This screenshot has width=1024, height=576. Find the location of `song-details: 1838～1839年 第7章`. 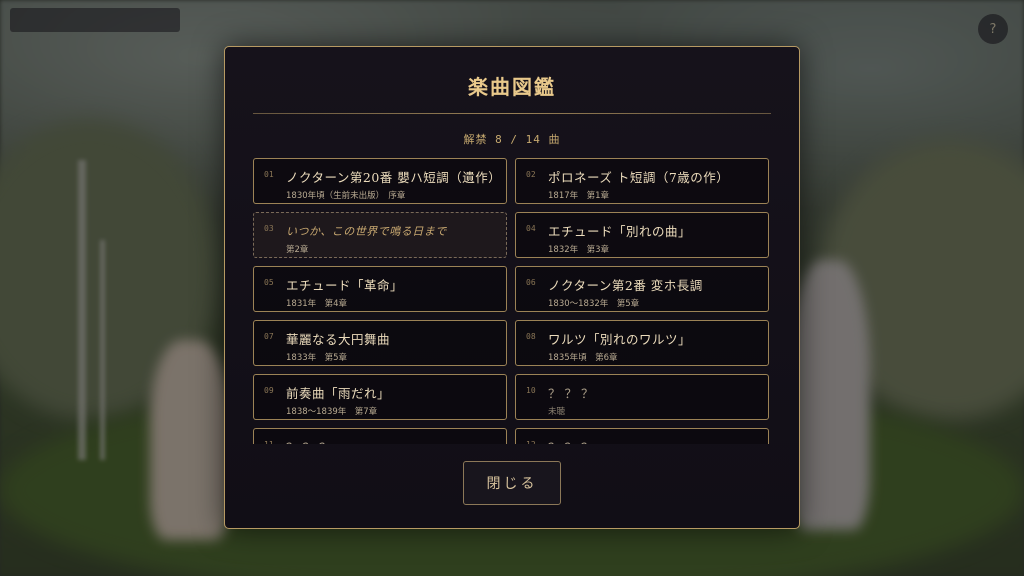

song-details: 1838～1839年 第7章 is located at coordinates (332, 412).